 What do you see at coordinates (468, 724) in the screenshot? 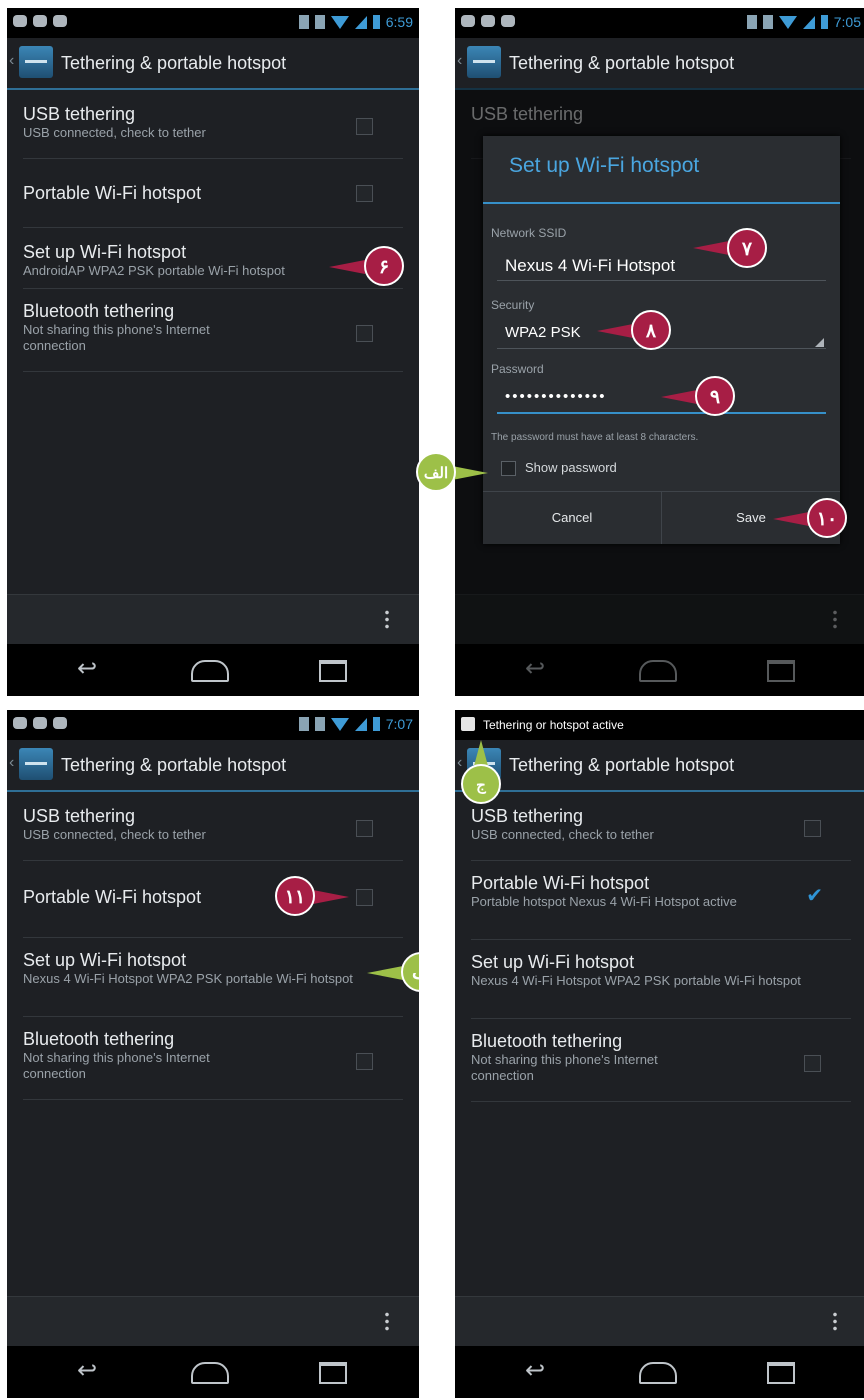
I see `hotspot-notification-icon` at bounding box center [468, 724].